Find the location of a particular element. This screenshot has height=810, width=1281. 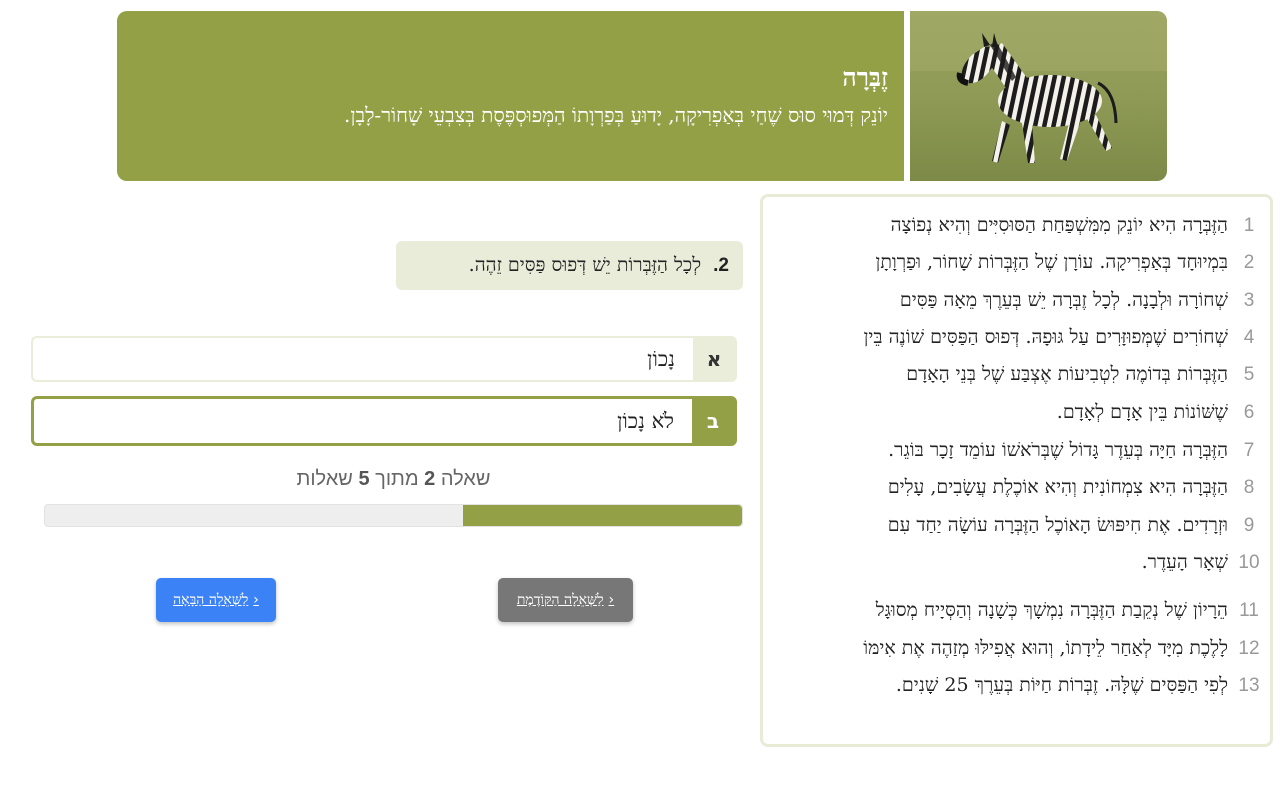

line-text: שֶׁשּׁוֹנוֹת בֵּין אָדָם לְאָדָם. is located at coordinates (1142, 412).